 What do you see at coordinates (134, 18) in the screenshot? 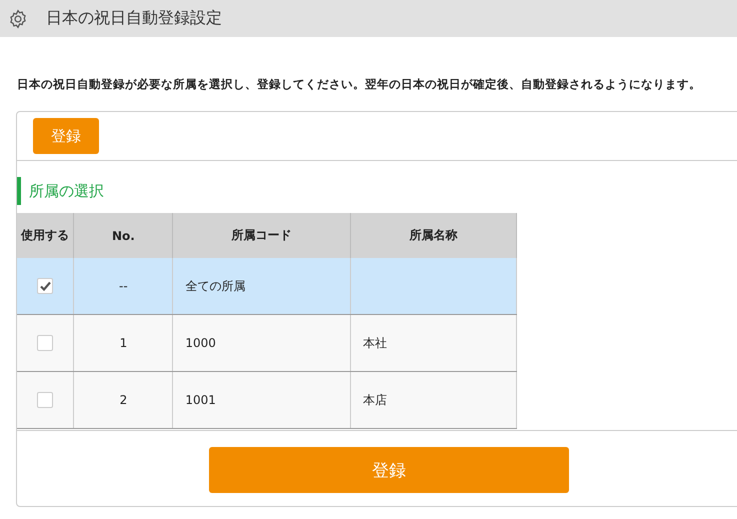
I see `page-title: 日本の祝日自動登録設定` at bounding box center [134, 18].